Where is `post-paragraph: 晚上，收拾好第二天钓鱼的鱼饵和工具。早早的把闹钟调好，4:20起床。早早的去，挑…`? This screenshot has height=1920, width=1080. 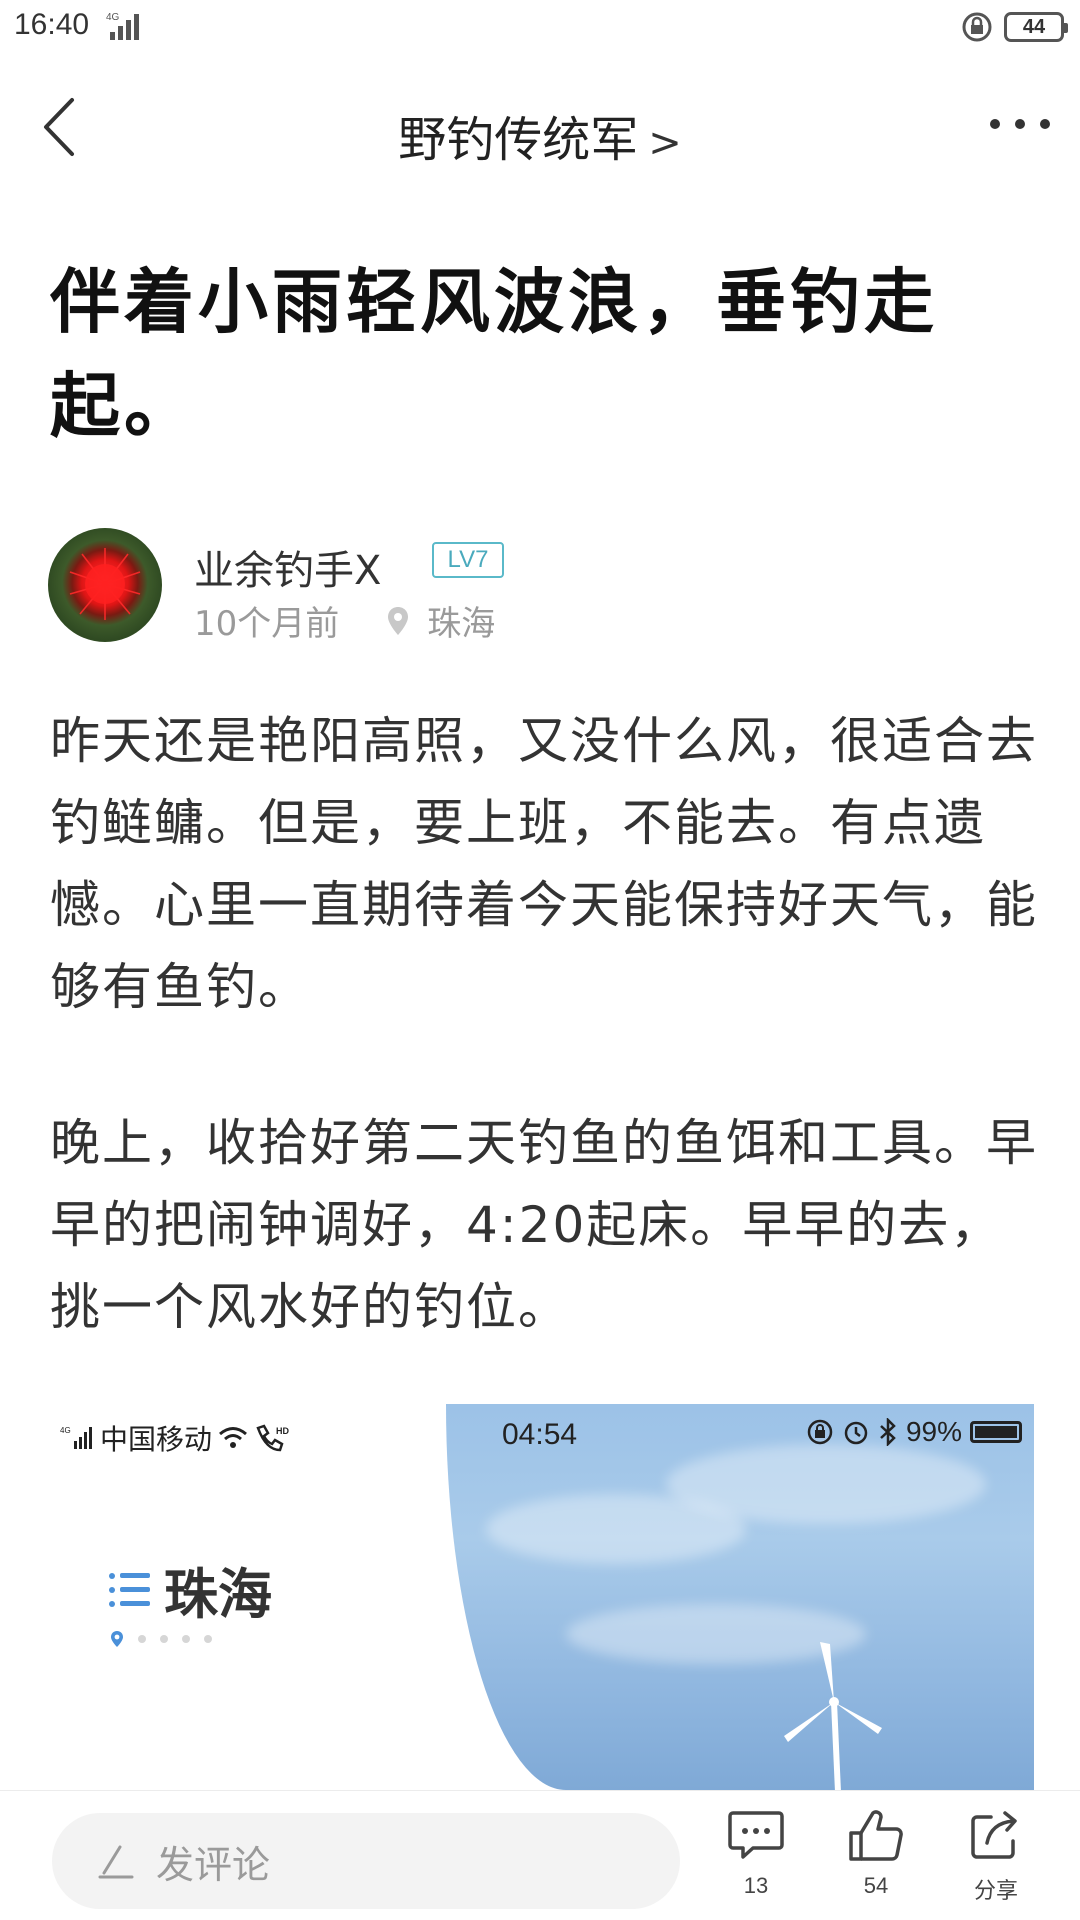
post-paragraph: 晚上，收拾好第二天钓鱼的鱼饵和工具。早早的把闹钟调好，4:20起床。早早的去，挑… is located at coordinates (544, 1225).